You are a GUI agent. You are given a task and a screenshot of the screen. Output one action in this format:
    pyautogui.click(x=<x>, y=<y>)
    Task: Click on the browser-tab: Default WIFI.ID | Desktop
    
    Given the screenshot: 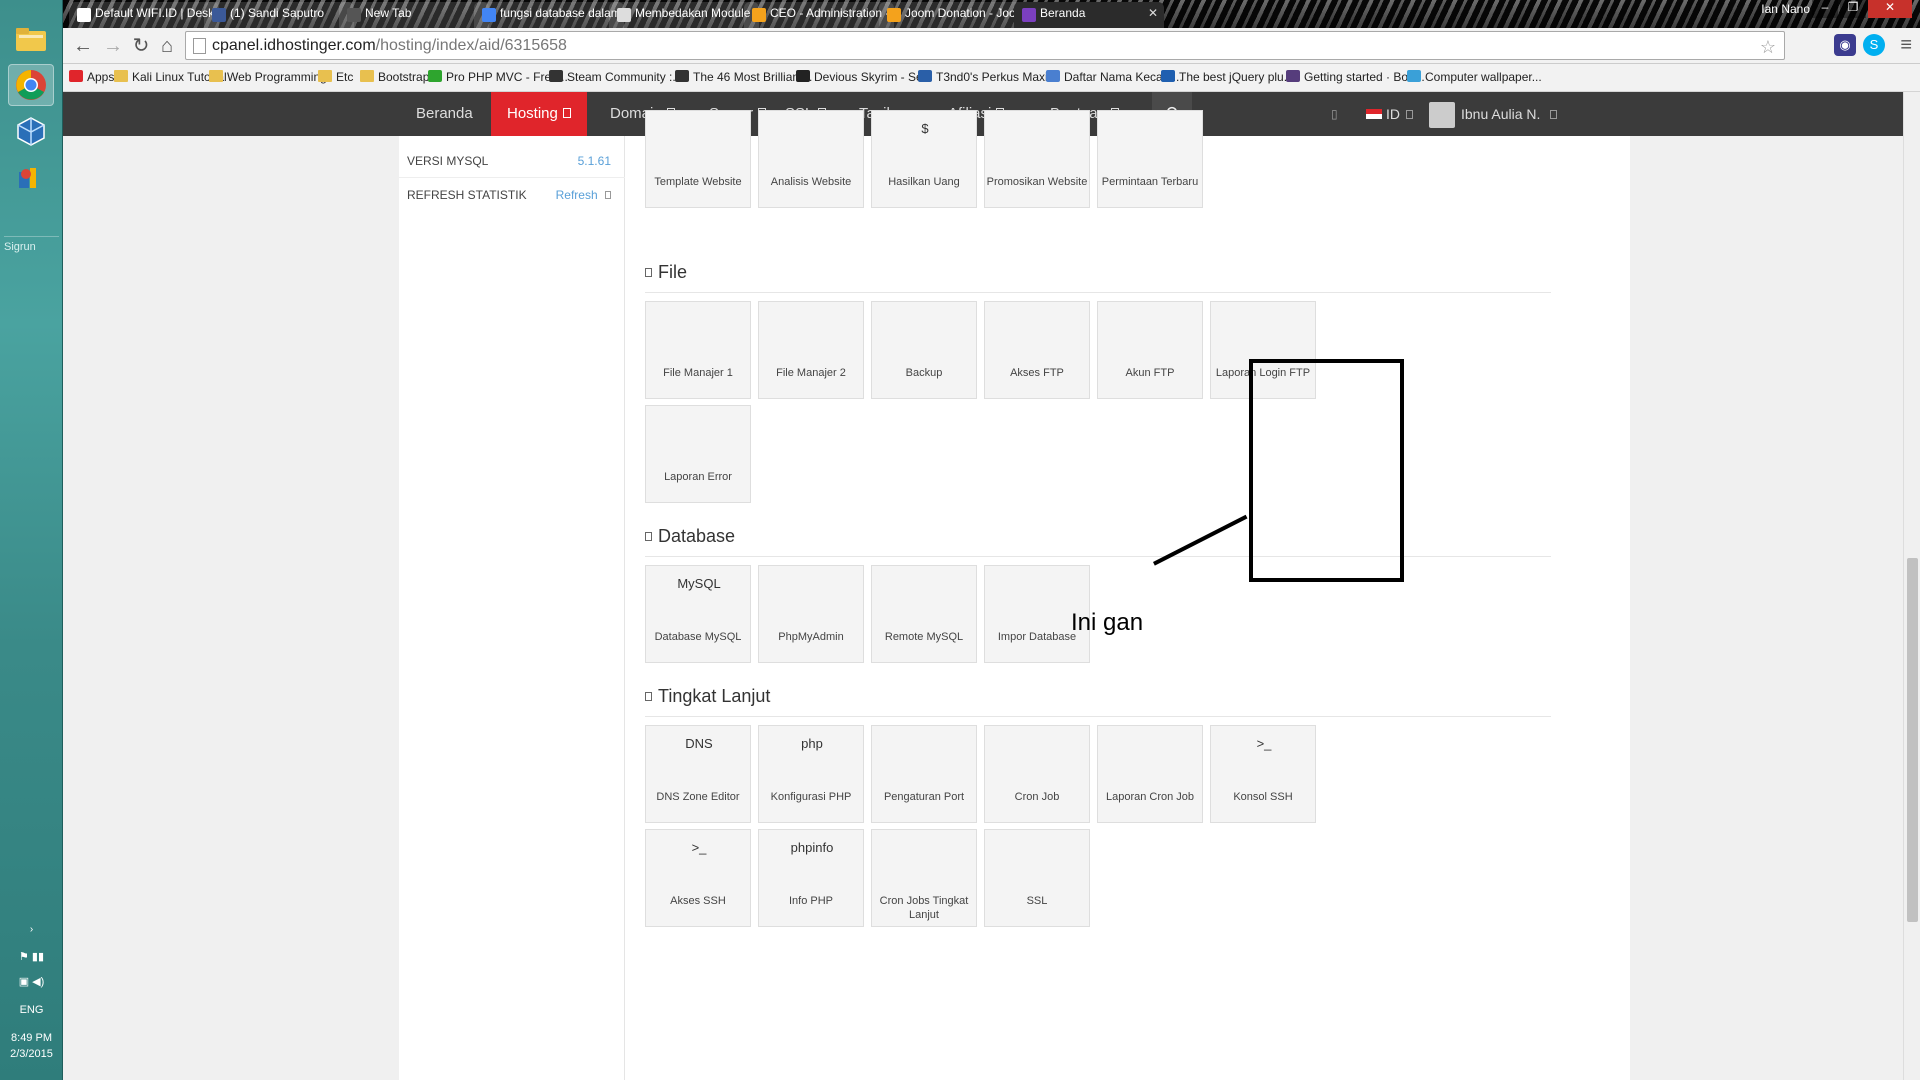 What is the action you would take?
    pyautogui.click(x=144, y=15)
    